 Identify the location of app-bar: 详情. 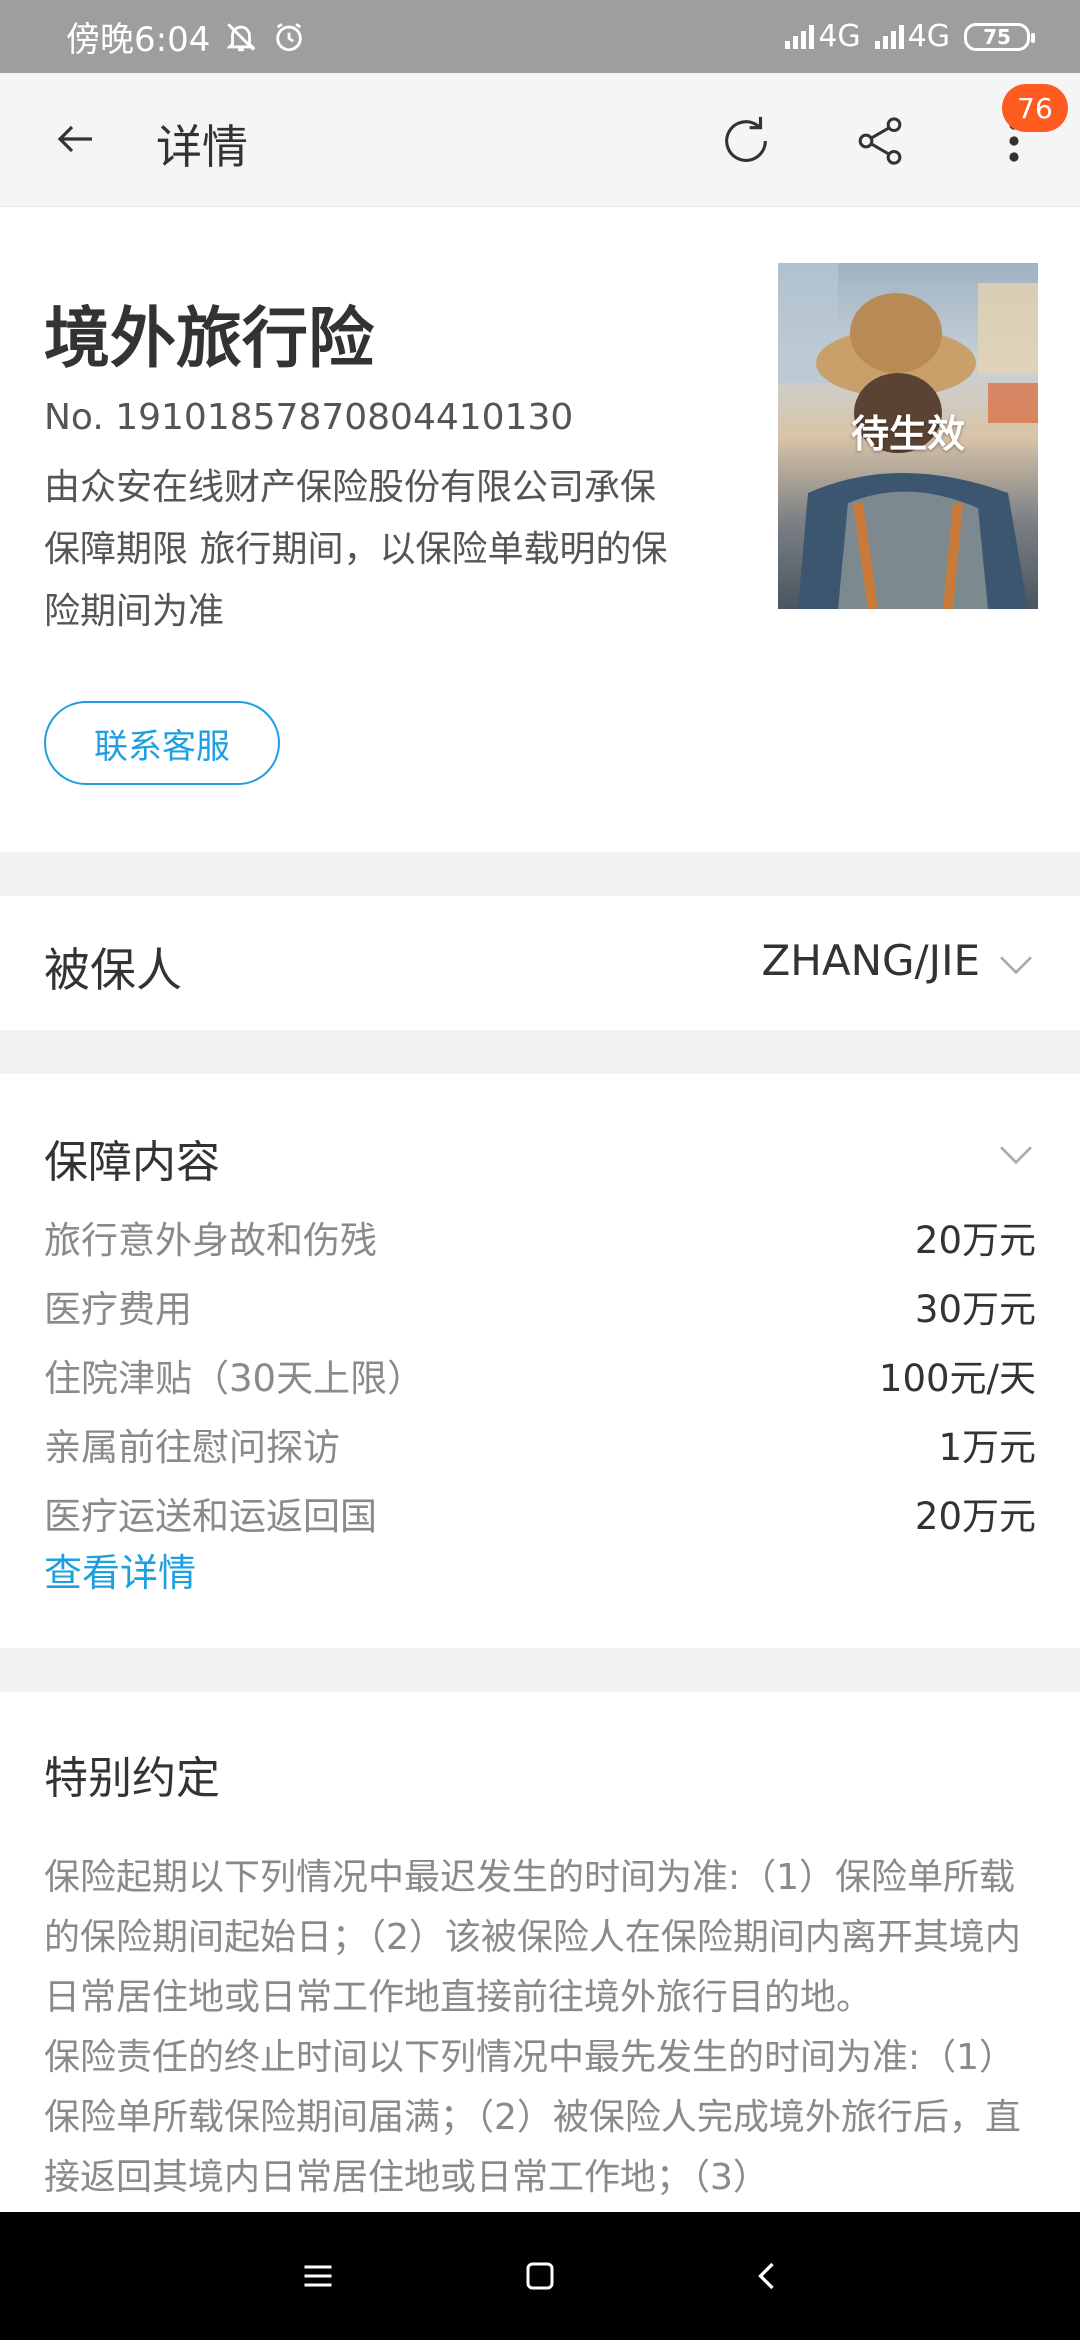
(540, 140).